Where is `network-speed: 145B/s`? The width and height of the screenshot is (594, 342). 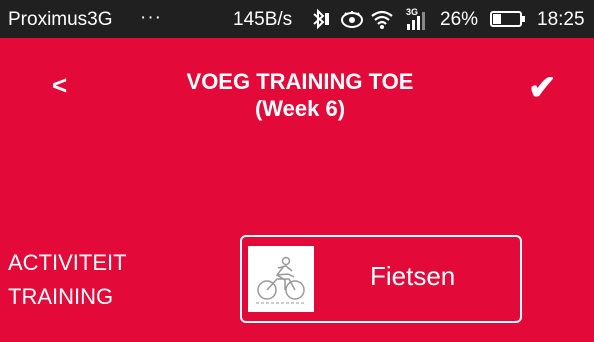
network-speed: 145B/s is located at coordinates (263, 19).